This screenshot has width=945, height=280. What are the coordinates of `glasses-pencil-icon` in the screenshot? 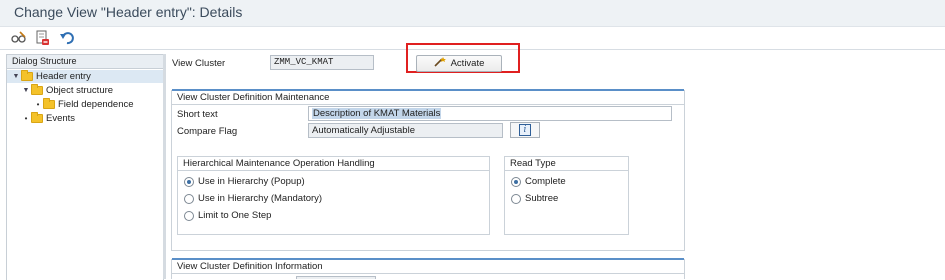 It's located at (19, 38).